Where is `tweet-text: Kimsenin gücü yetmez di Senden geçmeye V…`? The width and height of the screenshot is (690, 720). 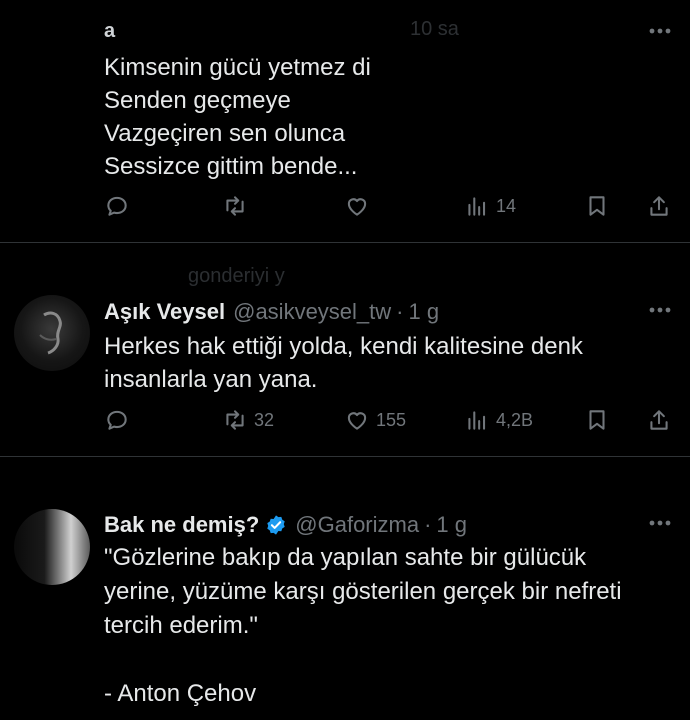 tweet-text: Kimsenin gücü yetmez di Senden geçmeye V… is located at coordinates (237, 117).